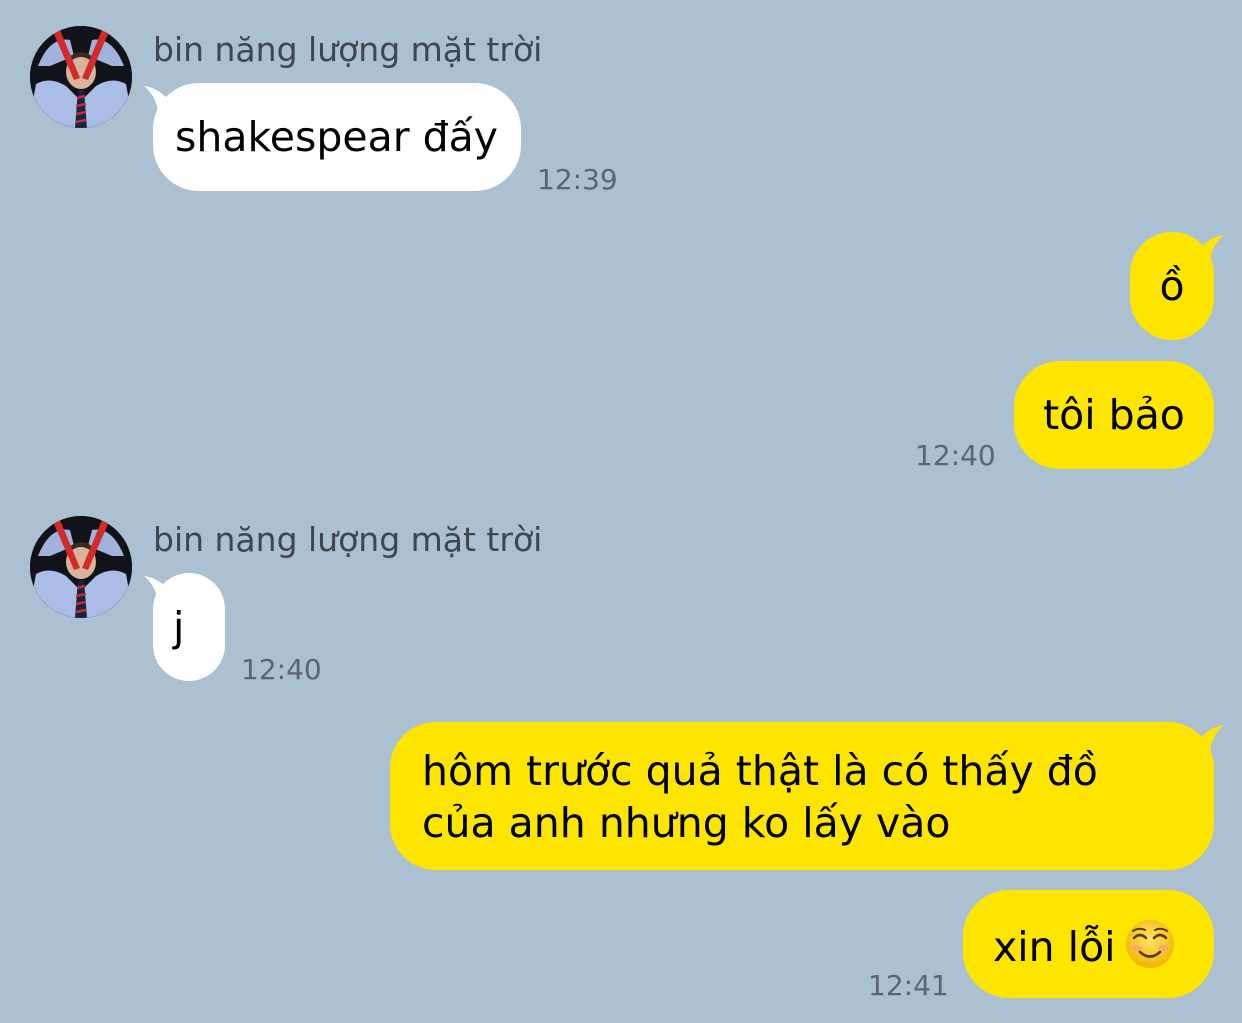 This screenshot has height=1023, width=1242. I want to click on message-text: ồ, so click(1172, 286).